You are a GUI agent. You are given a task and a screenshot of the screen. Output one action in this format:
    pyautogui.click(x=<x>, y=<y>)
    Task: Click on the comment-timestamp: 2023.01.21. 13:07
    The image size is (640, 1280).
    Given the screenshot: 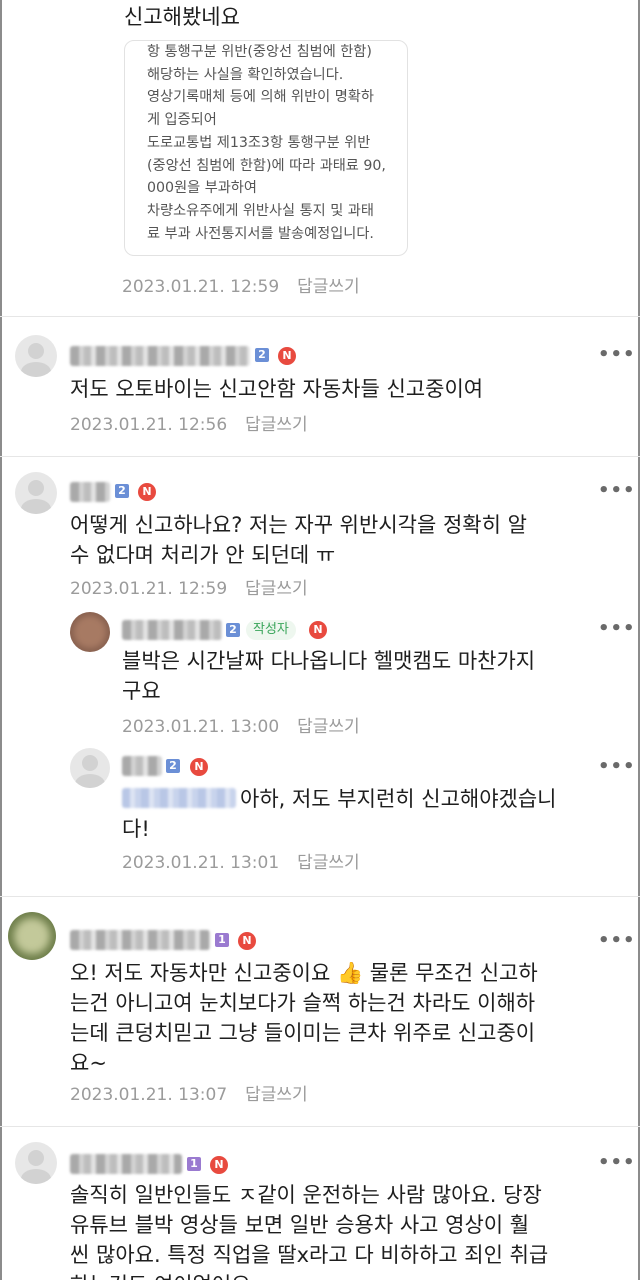 What is the action you would take?
    pyautogui.click(x=149, y=1095)
    